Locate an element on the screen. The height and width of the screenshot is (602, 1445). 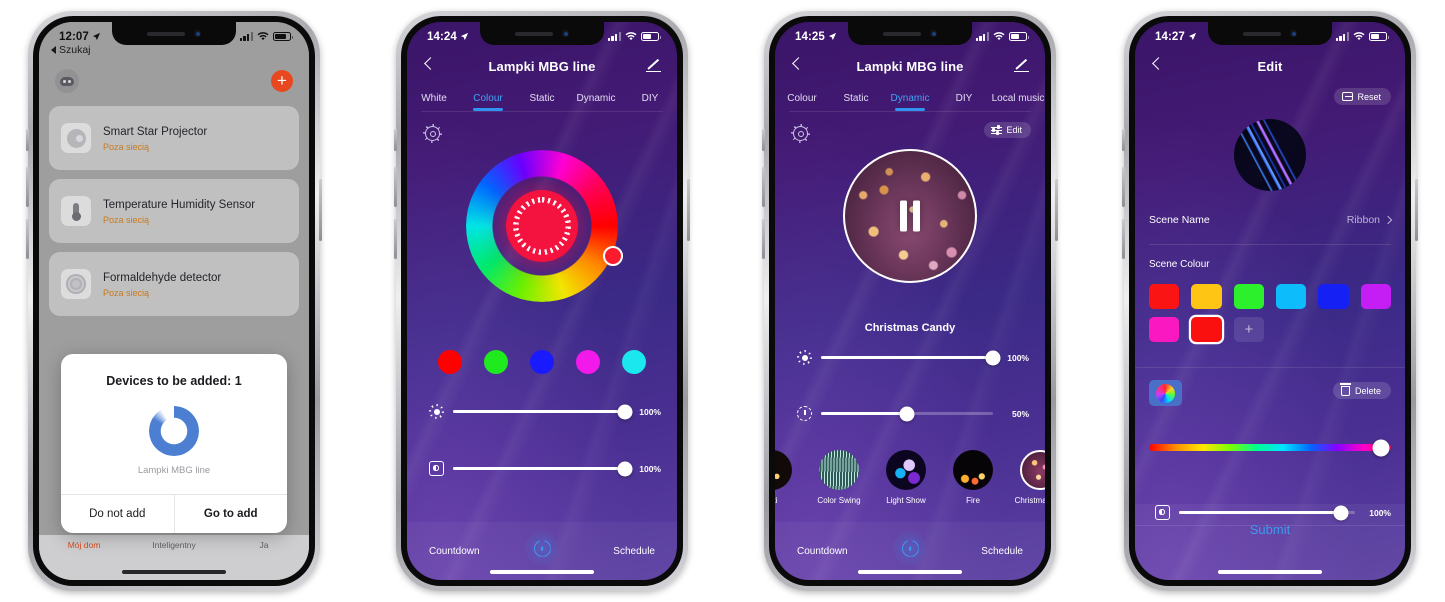
hue-slider is located at coordinates (1270, 447).